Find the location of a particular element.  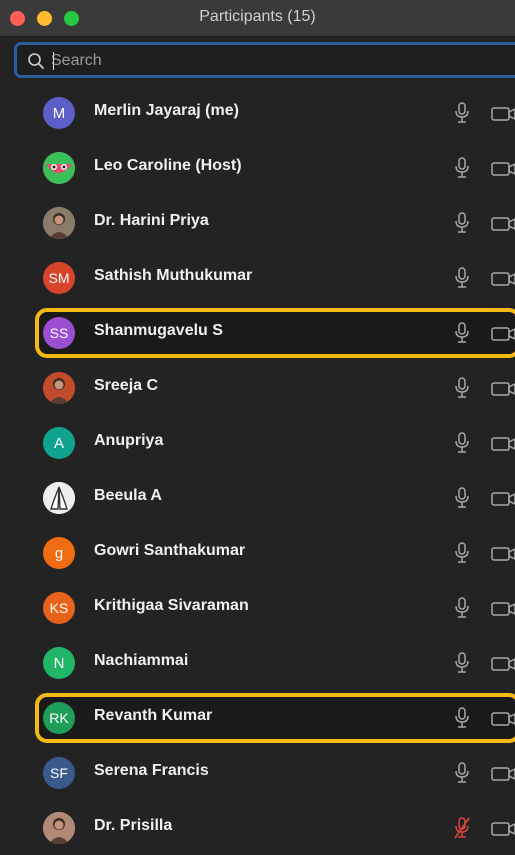

avatar: N is located at coordinates (59, 663).